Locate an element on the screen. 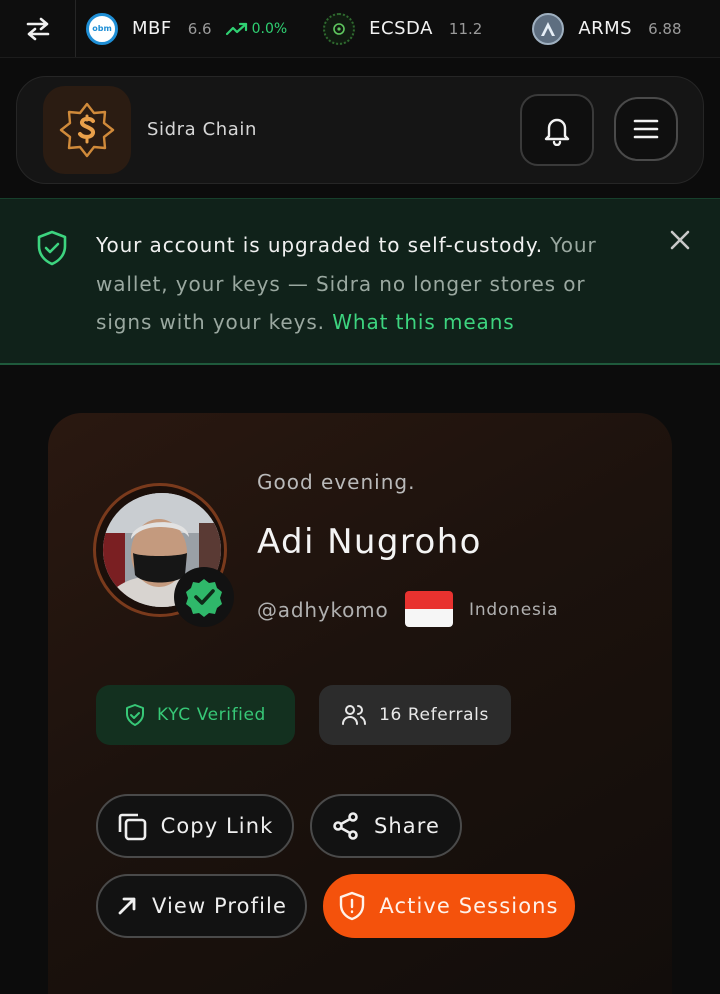 This screenshot has height=994, width=720. mbf-logo-icon: obm is located at coordinates (102, 28).